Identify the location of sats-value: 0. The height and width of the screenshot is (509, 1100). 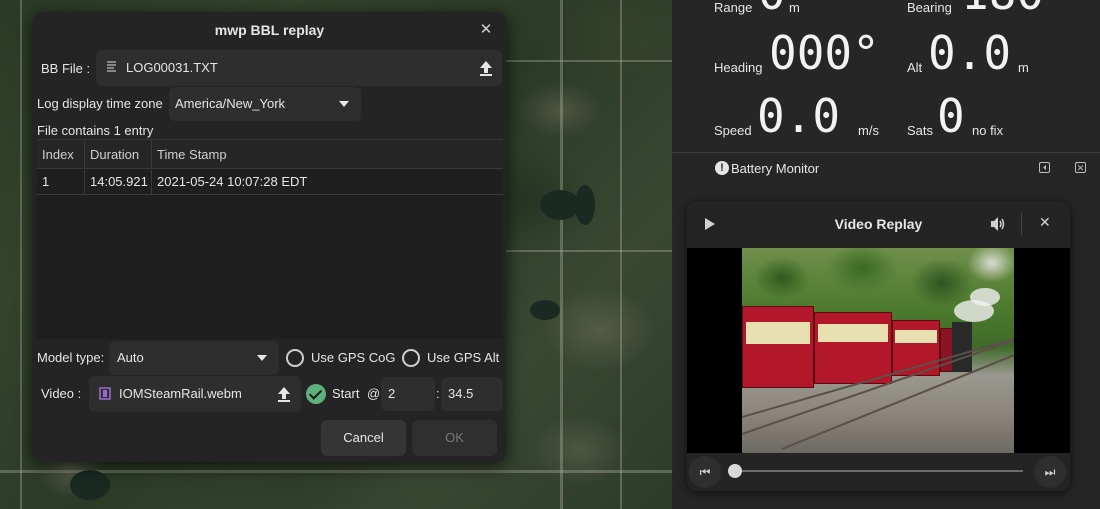
(951, 116).